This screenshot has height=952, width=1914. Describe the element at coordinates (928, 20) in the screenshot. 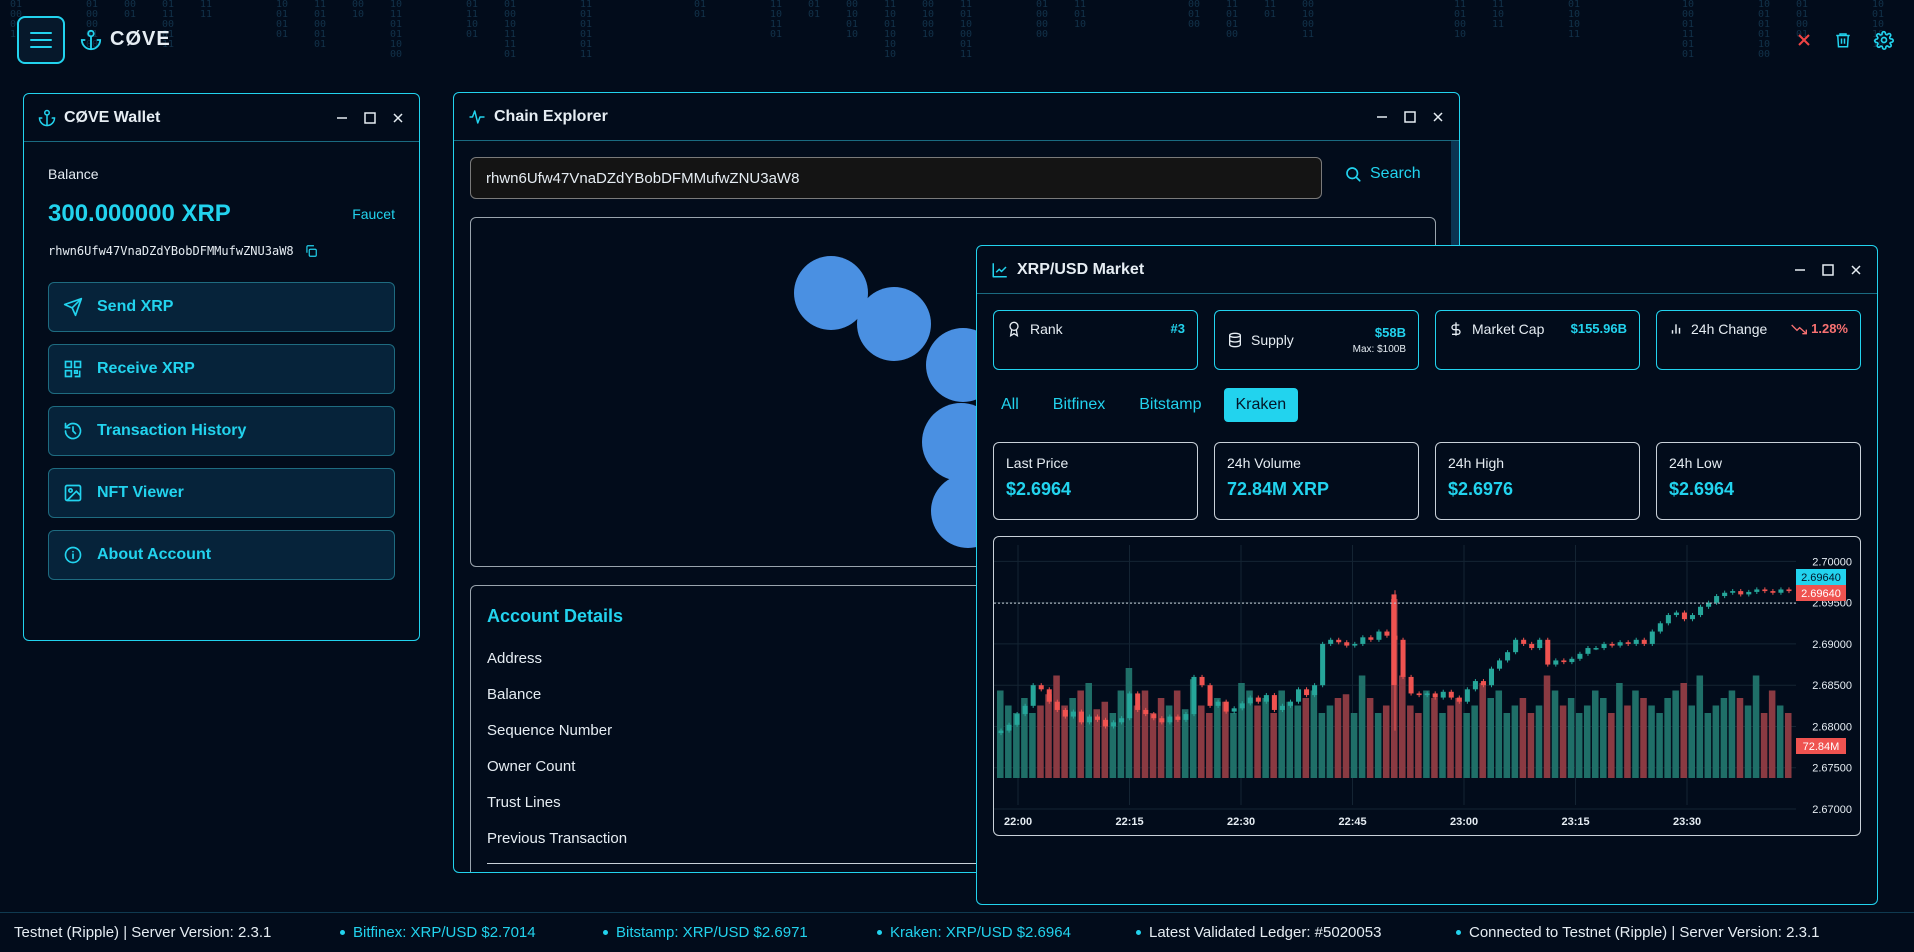

I see `matrix-column: 00 10 00 10` at that location.